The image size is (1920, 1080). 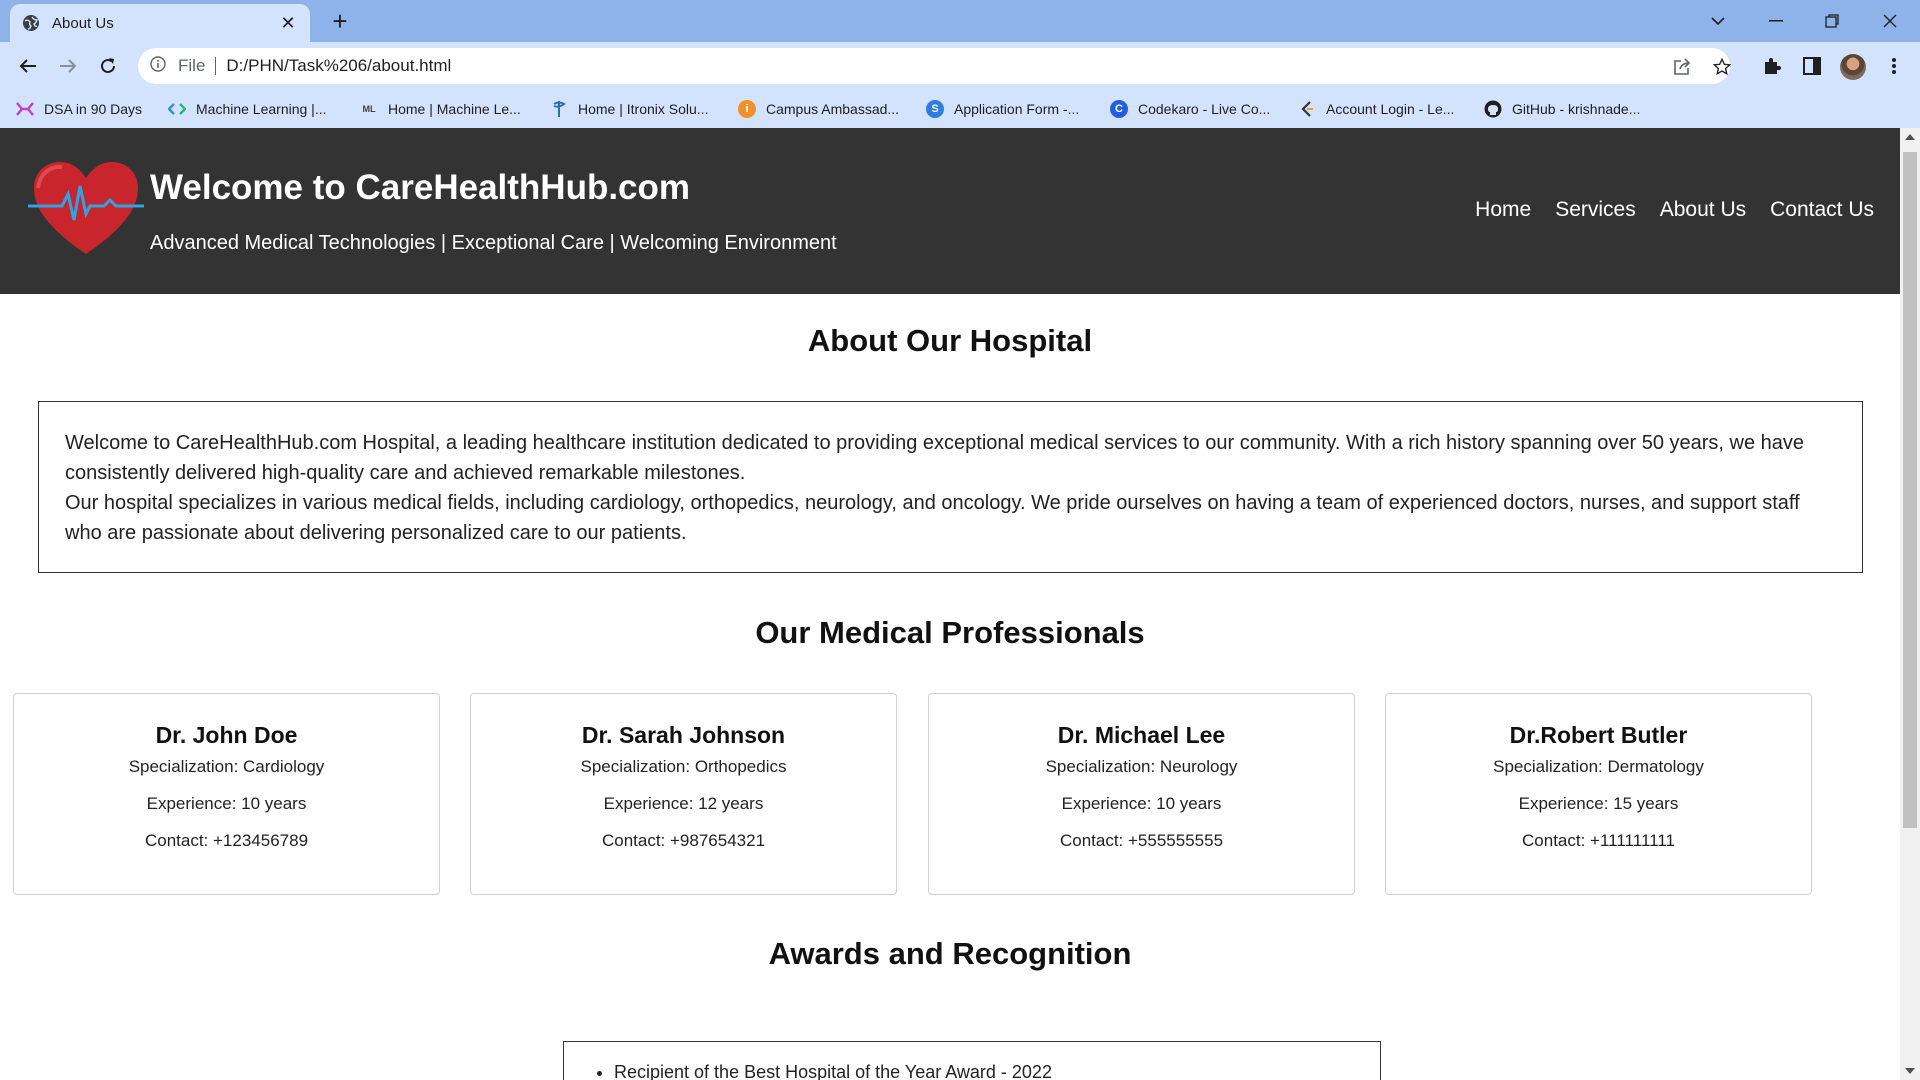 I want to click on share-icon, so click(x=1682, y=67).